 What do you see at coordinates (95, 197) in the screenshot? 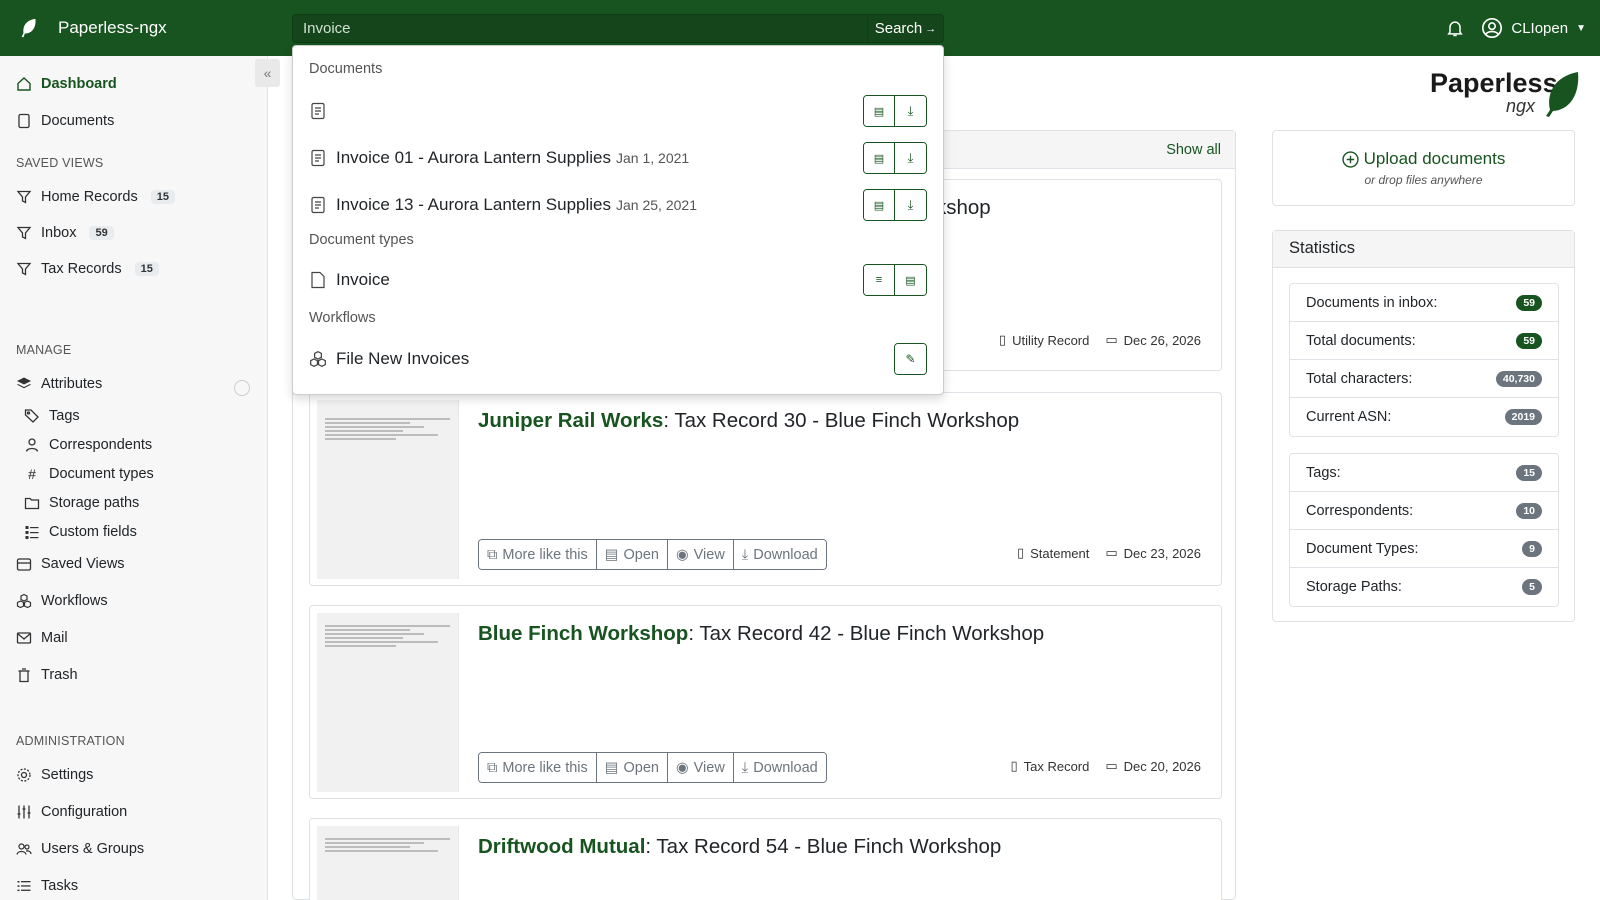
I see `sidebar-item-home-records: Home Records 15` at bounding box center [95, 197].